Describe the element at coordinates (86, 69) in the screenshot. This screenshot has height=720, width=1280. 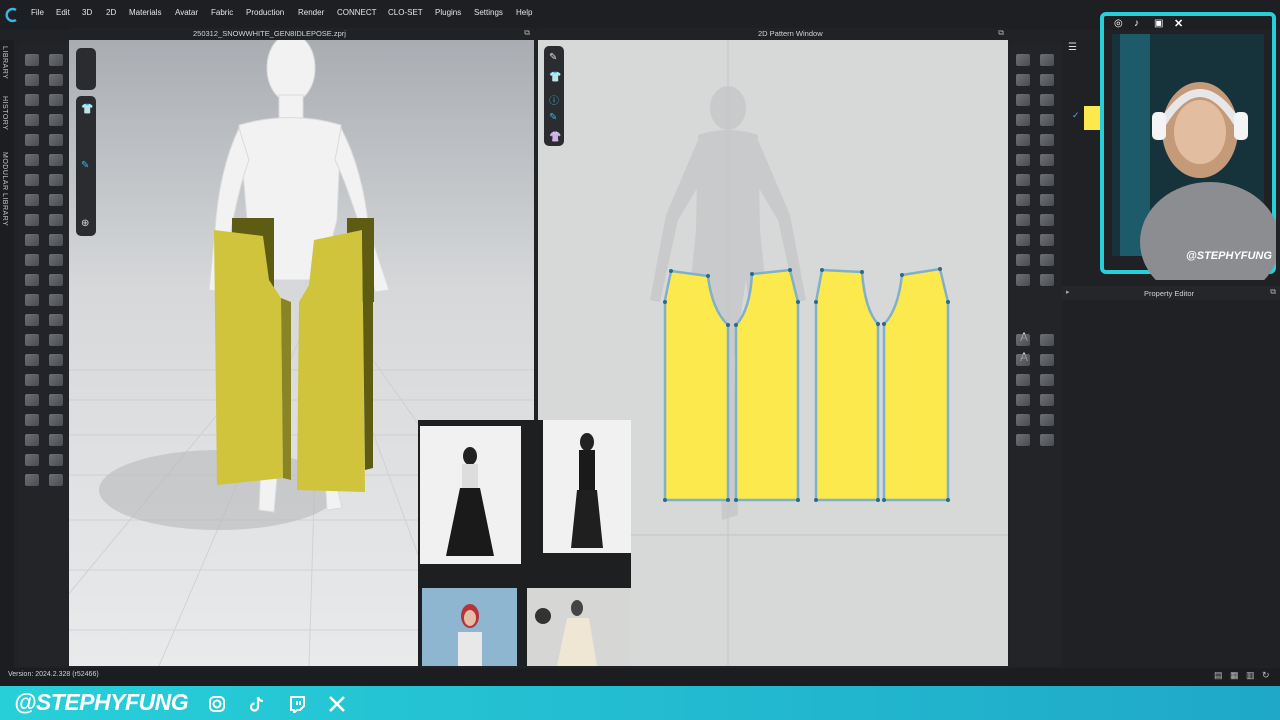
I see `view3d-toolstrip-top` at that location.